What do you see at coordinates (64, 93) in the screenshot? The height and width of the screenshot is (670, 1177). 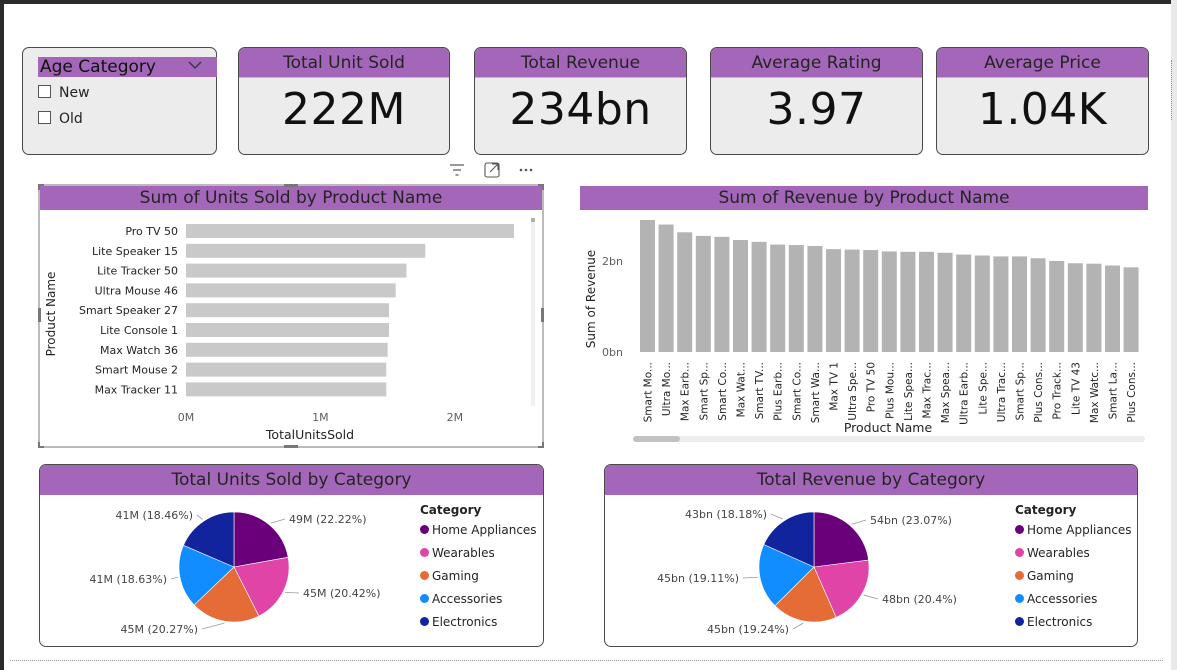 I see `slicer-option-new: New` at bounding box center [64, 93].